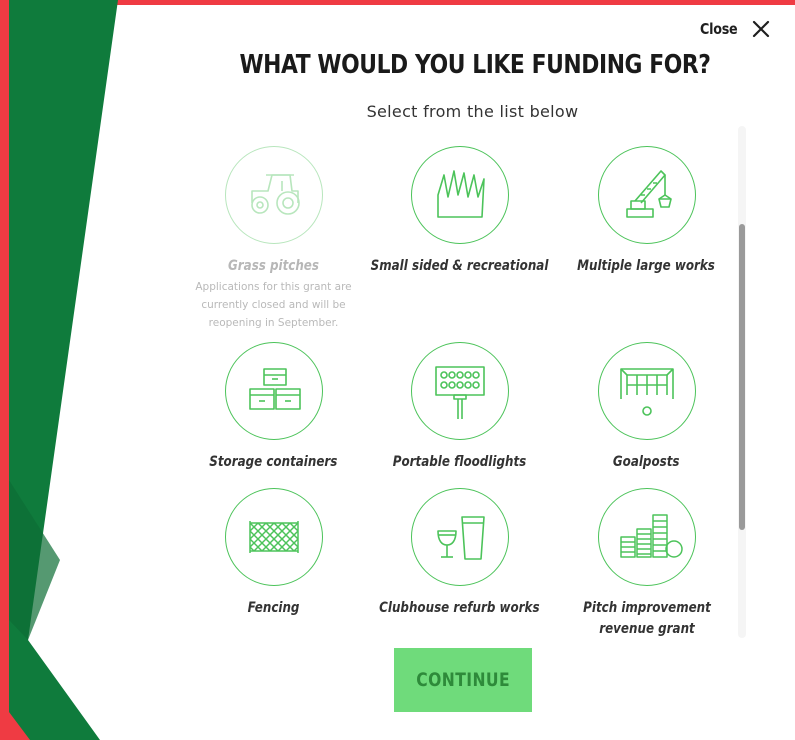 The width and height of the screenshot is (795, 740). I want to click on glasses-icon, so click(460, 538).